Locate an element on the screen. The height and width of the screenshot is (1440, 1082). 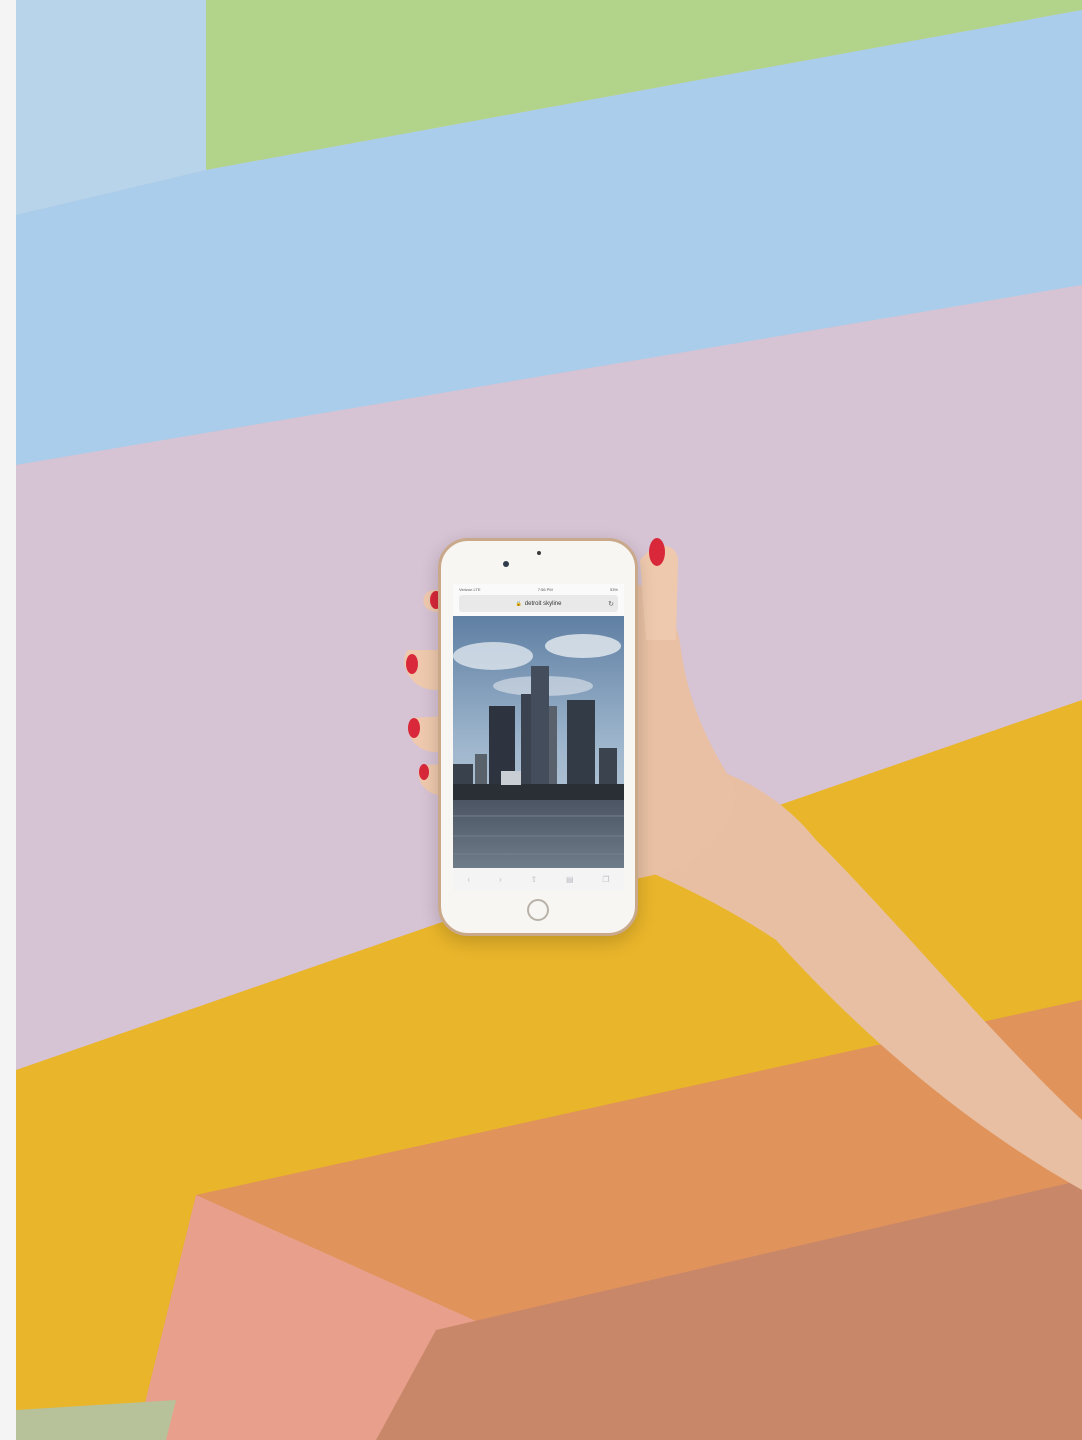
lock-icon: 🔒 is located at coordinates (518, 603).